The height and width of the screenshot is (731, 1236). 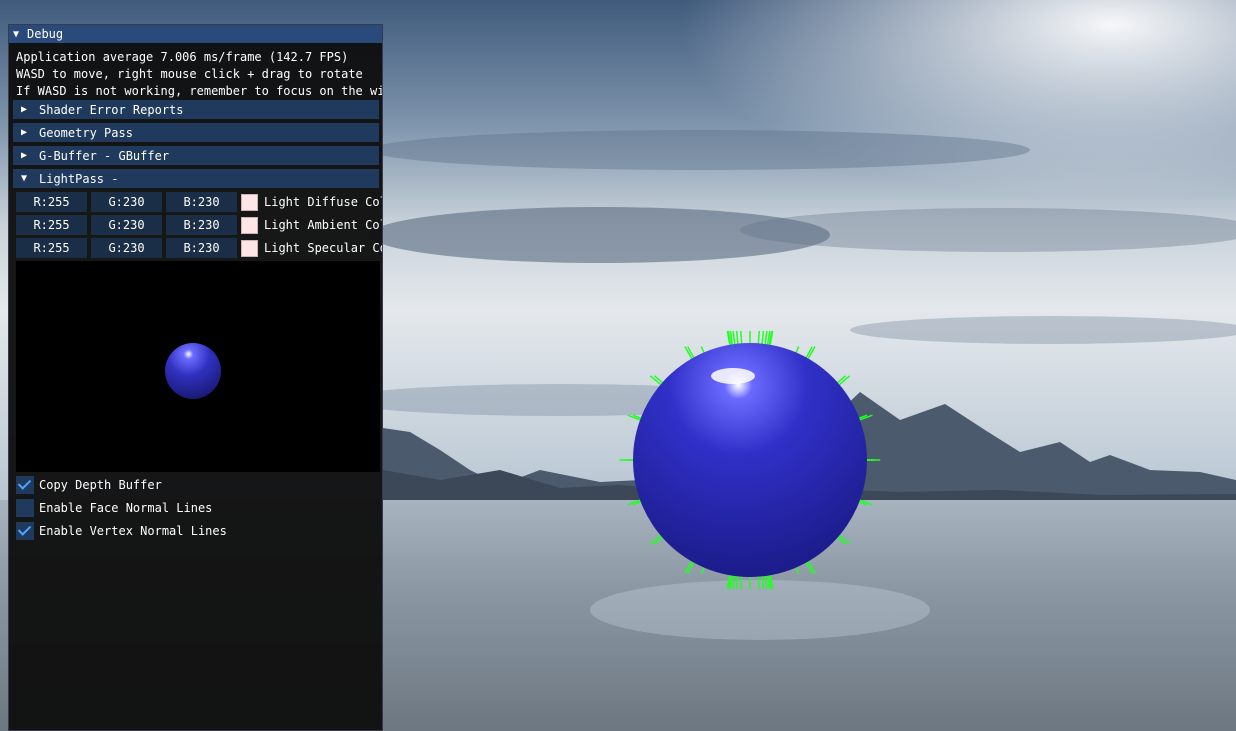 What do you see at coordinates (104, 155) in the screenshot?
I see `header-label: G-Buffer - GBuffer` at bounding box center [104, 155].